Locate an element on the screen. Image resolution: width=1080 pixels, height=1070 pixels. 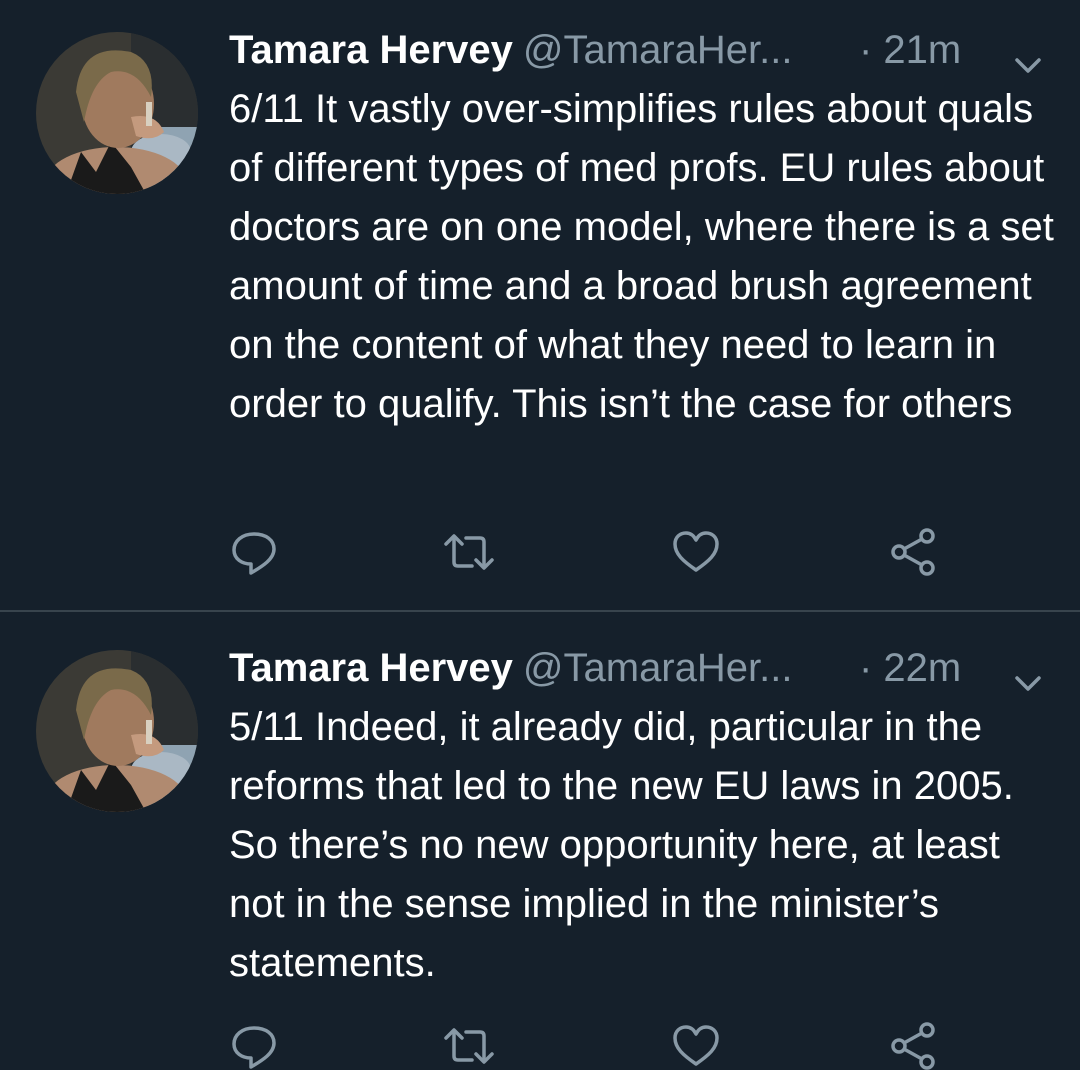
tweet-header: Tamara Hervey @TamaraHer... · 22m is located at coordinates (654, 668).